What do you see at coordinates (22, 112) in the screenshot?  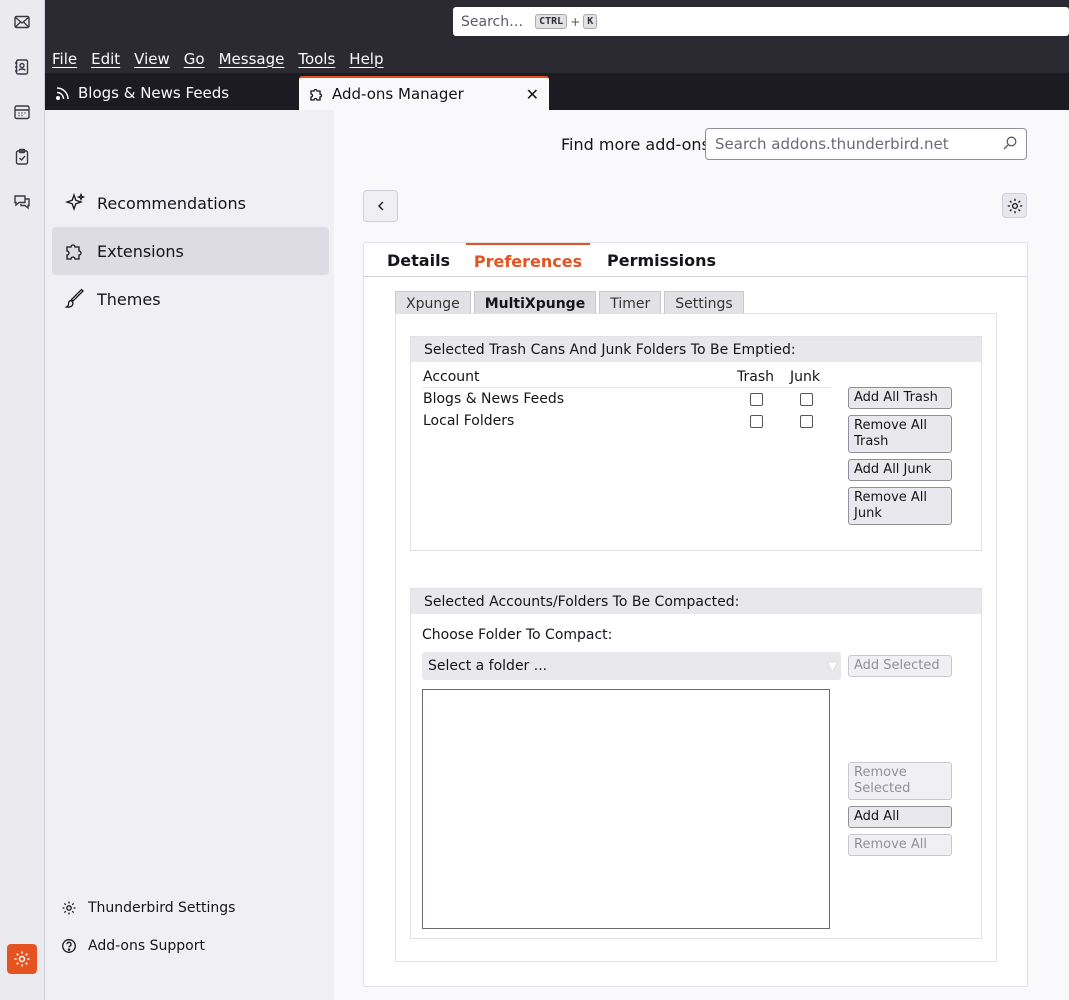 I see `calendar-icon` at bounding box center [22, 112].